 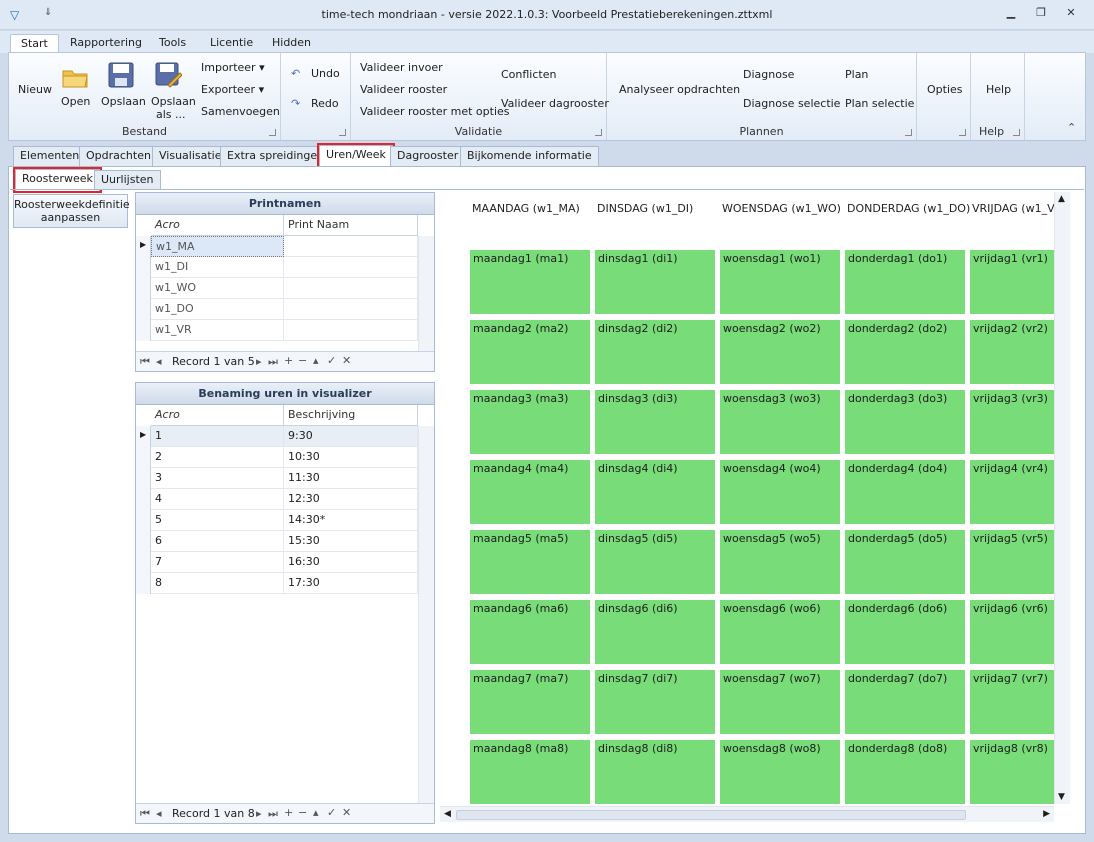 I want to click on cell-acro: 6, so click(x=217, y=541).